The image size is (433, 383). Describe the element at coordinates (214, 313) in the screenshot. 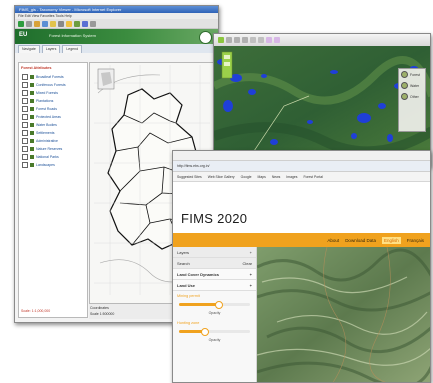

I see `slider-caption: Opacity` at that location.